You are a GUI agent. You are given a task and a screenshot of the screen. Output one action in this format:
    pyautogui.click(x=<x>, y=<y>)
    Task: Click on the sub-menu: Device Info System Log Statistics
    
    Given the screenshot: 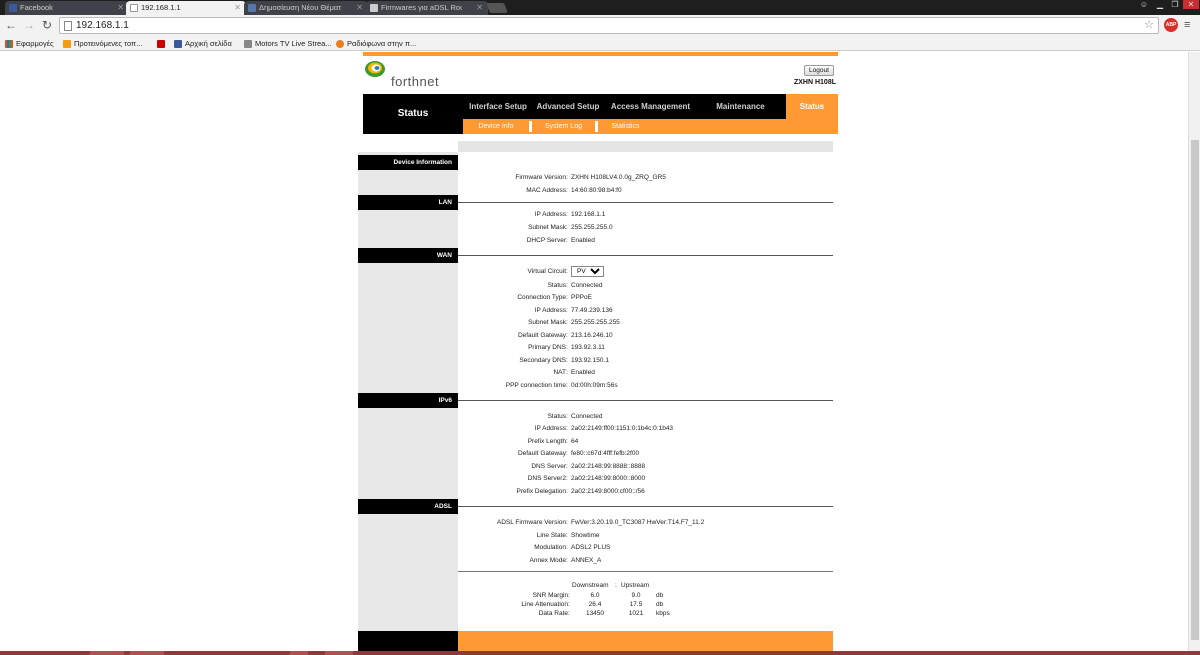 What is the action you would take?
    pyautogui.click(x=650, y=126)
    